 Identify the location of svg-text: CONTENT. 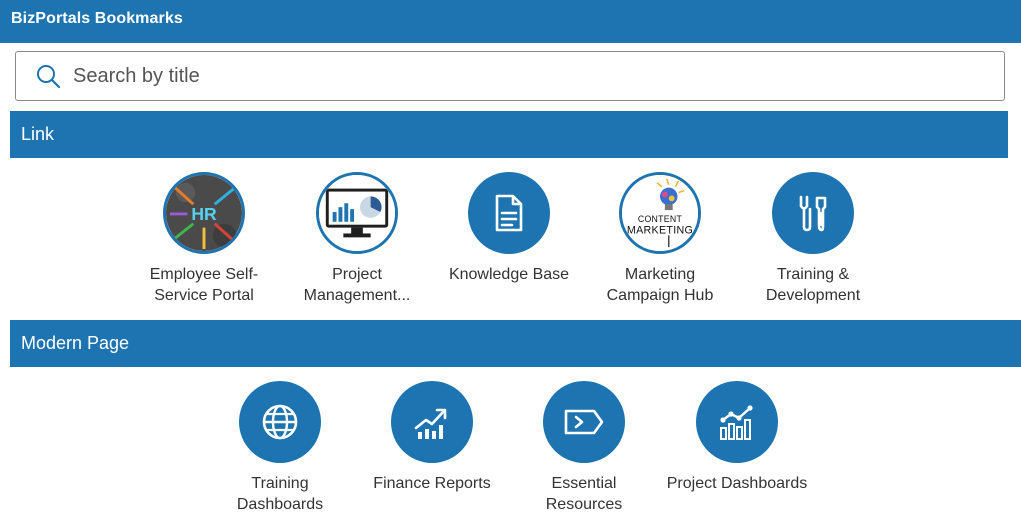
(660, 219).